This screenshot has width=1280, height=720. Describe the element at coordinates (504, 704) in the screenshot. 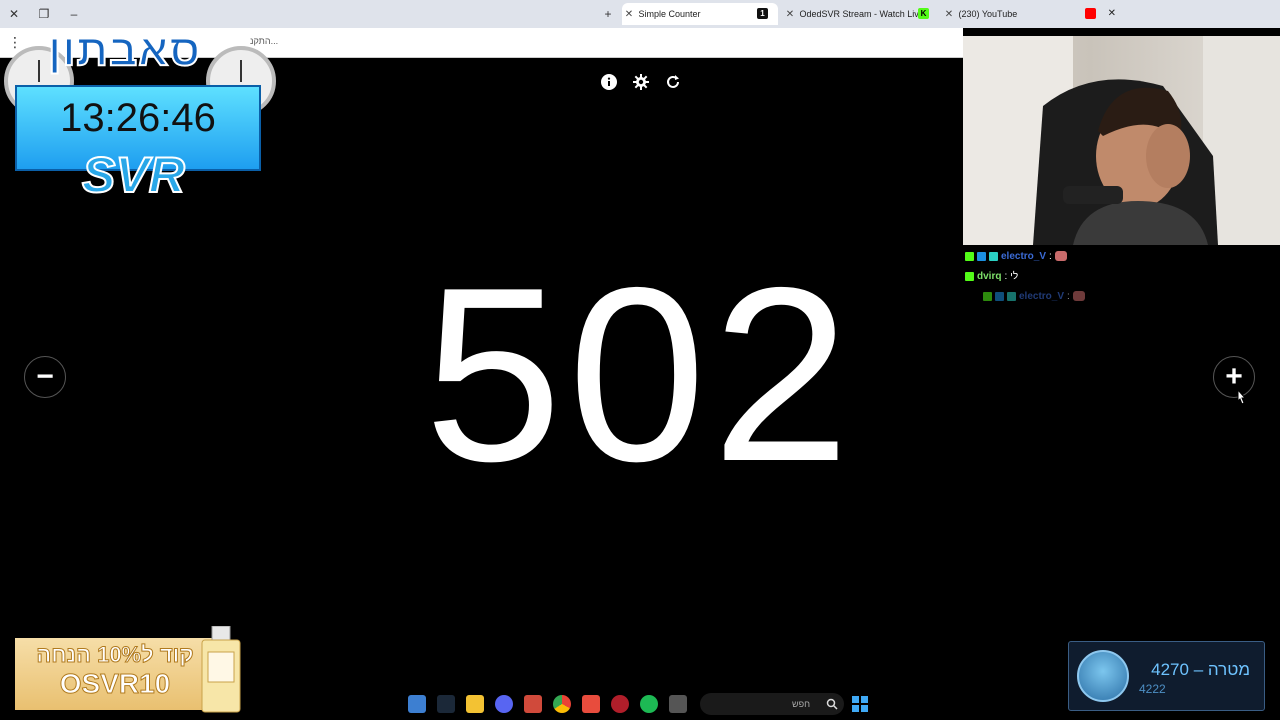

I see `discord-app-icon` at that location.